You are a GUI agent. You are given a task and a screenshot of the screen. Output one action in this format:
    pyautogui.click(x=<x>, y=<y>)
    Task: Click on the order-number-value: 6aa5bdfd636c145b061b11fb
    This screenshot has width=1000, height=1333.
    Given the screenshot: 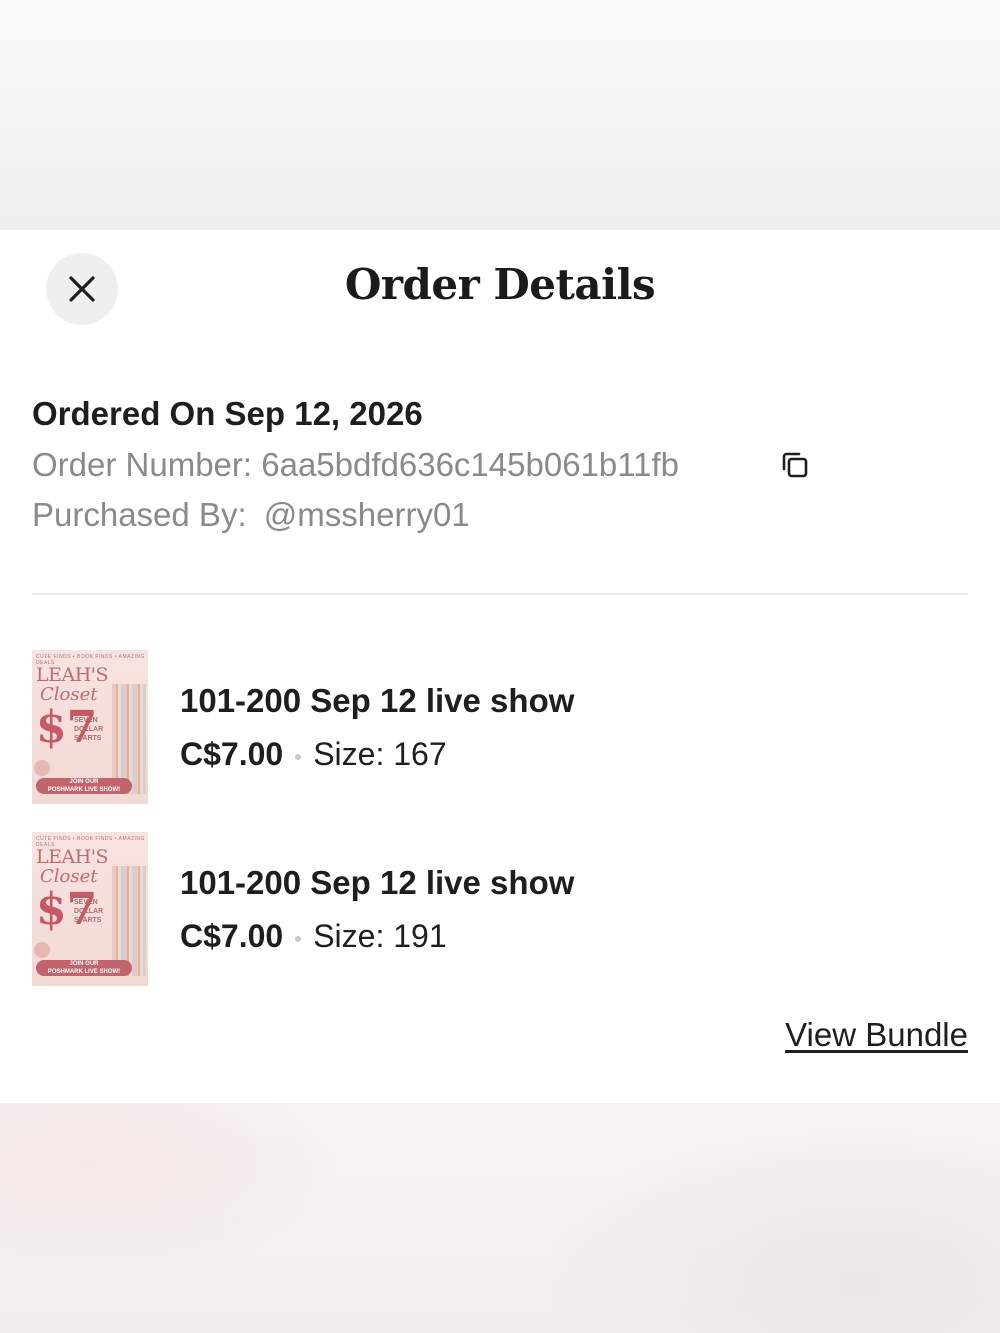 What is the action you would take?
    pyautogui.click(x=470, y=464)
    